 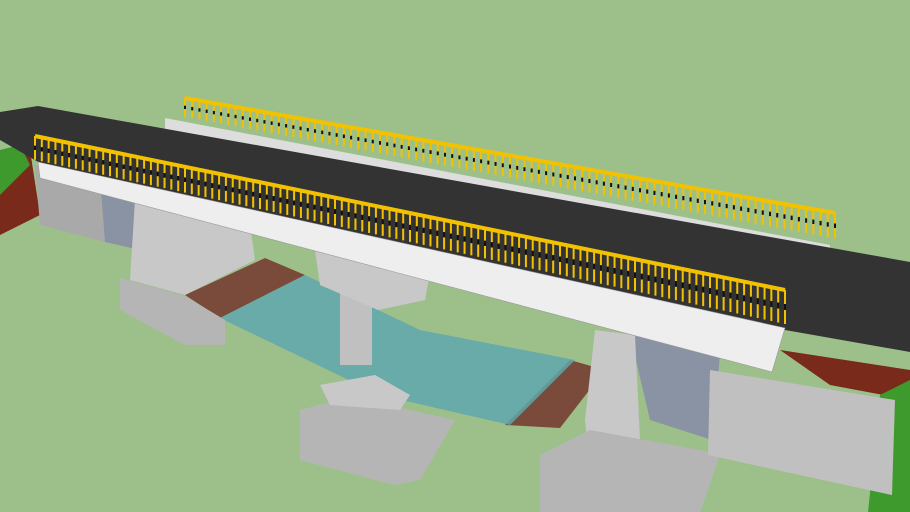 What do you see at coordinates (377, 440) in the screenshot?
I see `middle-pier-footing` at bounding box center [377, 440].